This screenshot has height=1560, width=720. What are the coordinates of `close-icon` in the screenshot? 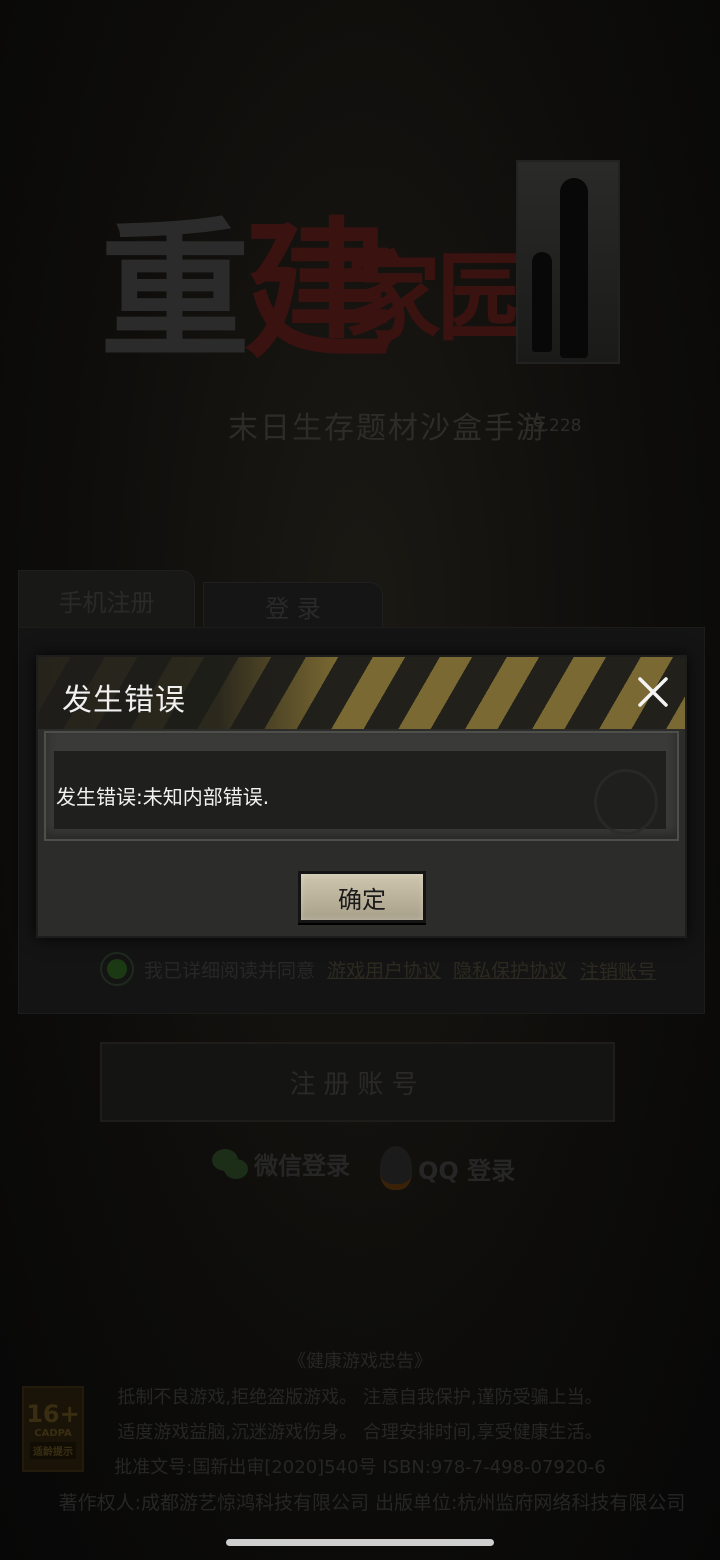 It's located at (653, 692).